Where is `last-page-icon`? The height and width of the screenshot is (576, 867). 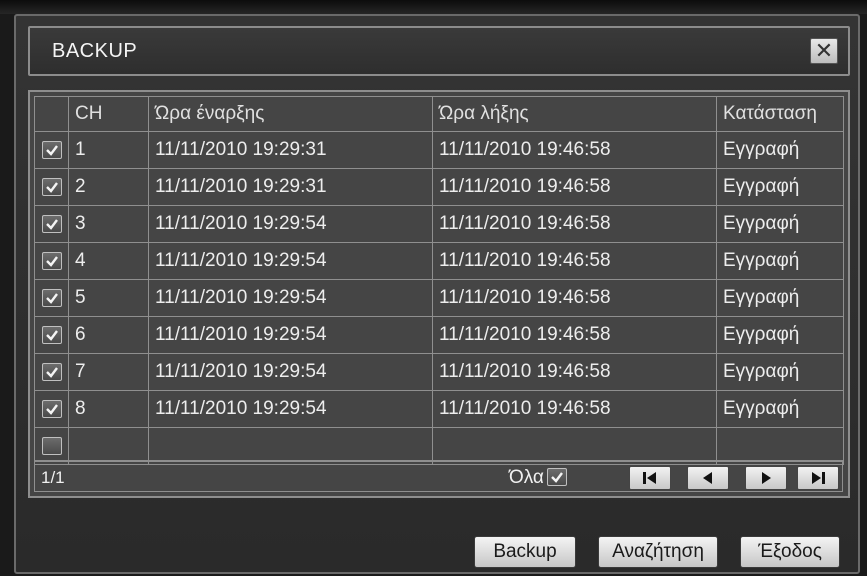
last-page-icon is located at coordinates (818, 478).